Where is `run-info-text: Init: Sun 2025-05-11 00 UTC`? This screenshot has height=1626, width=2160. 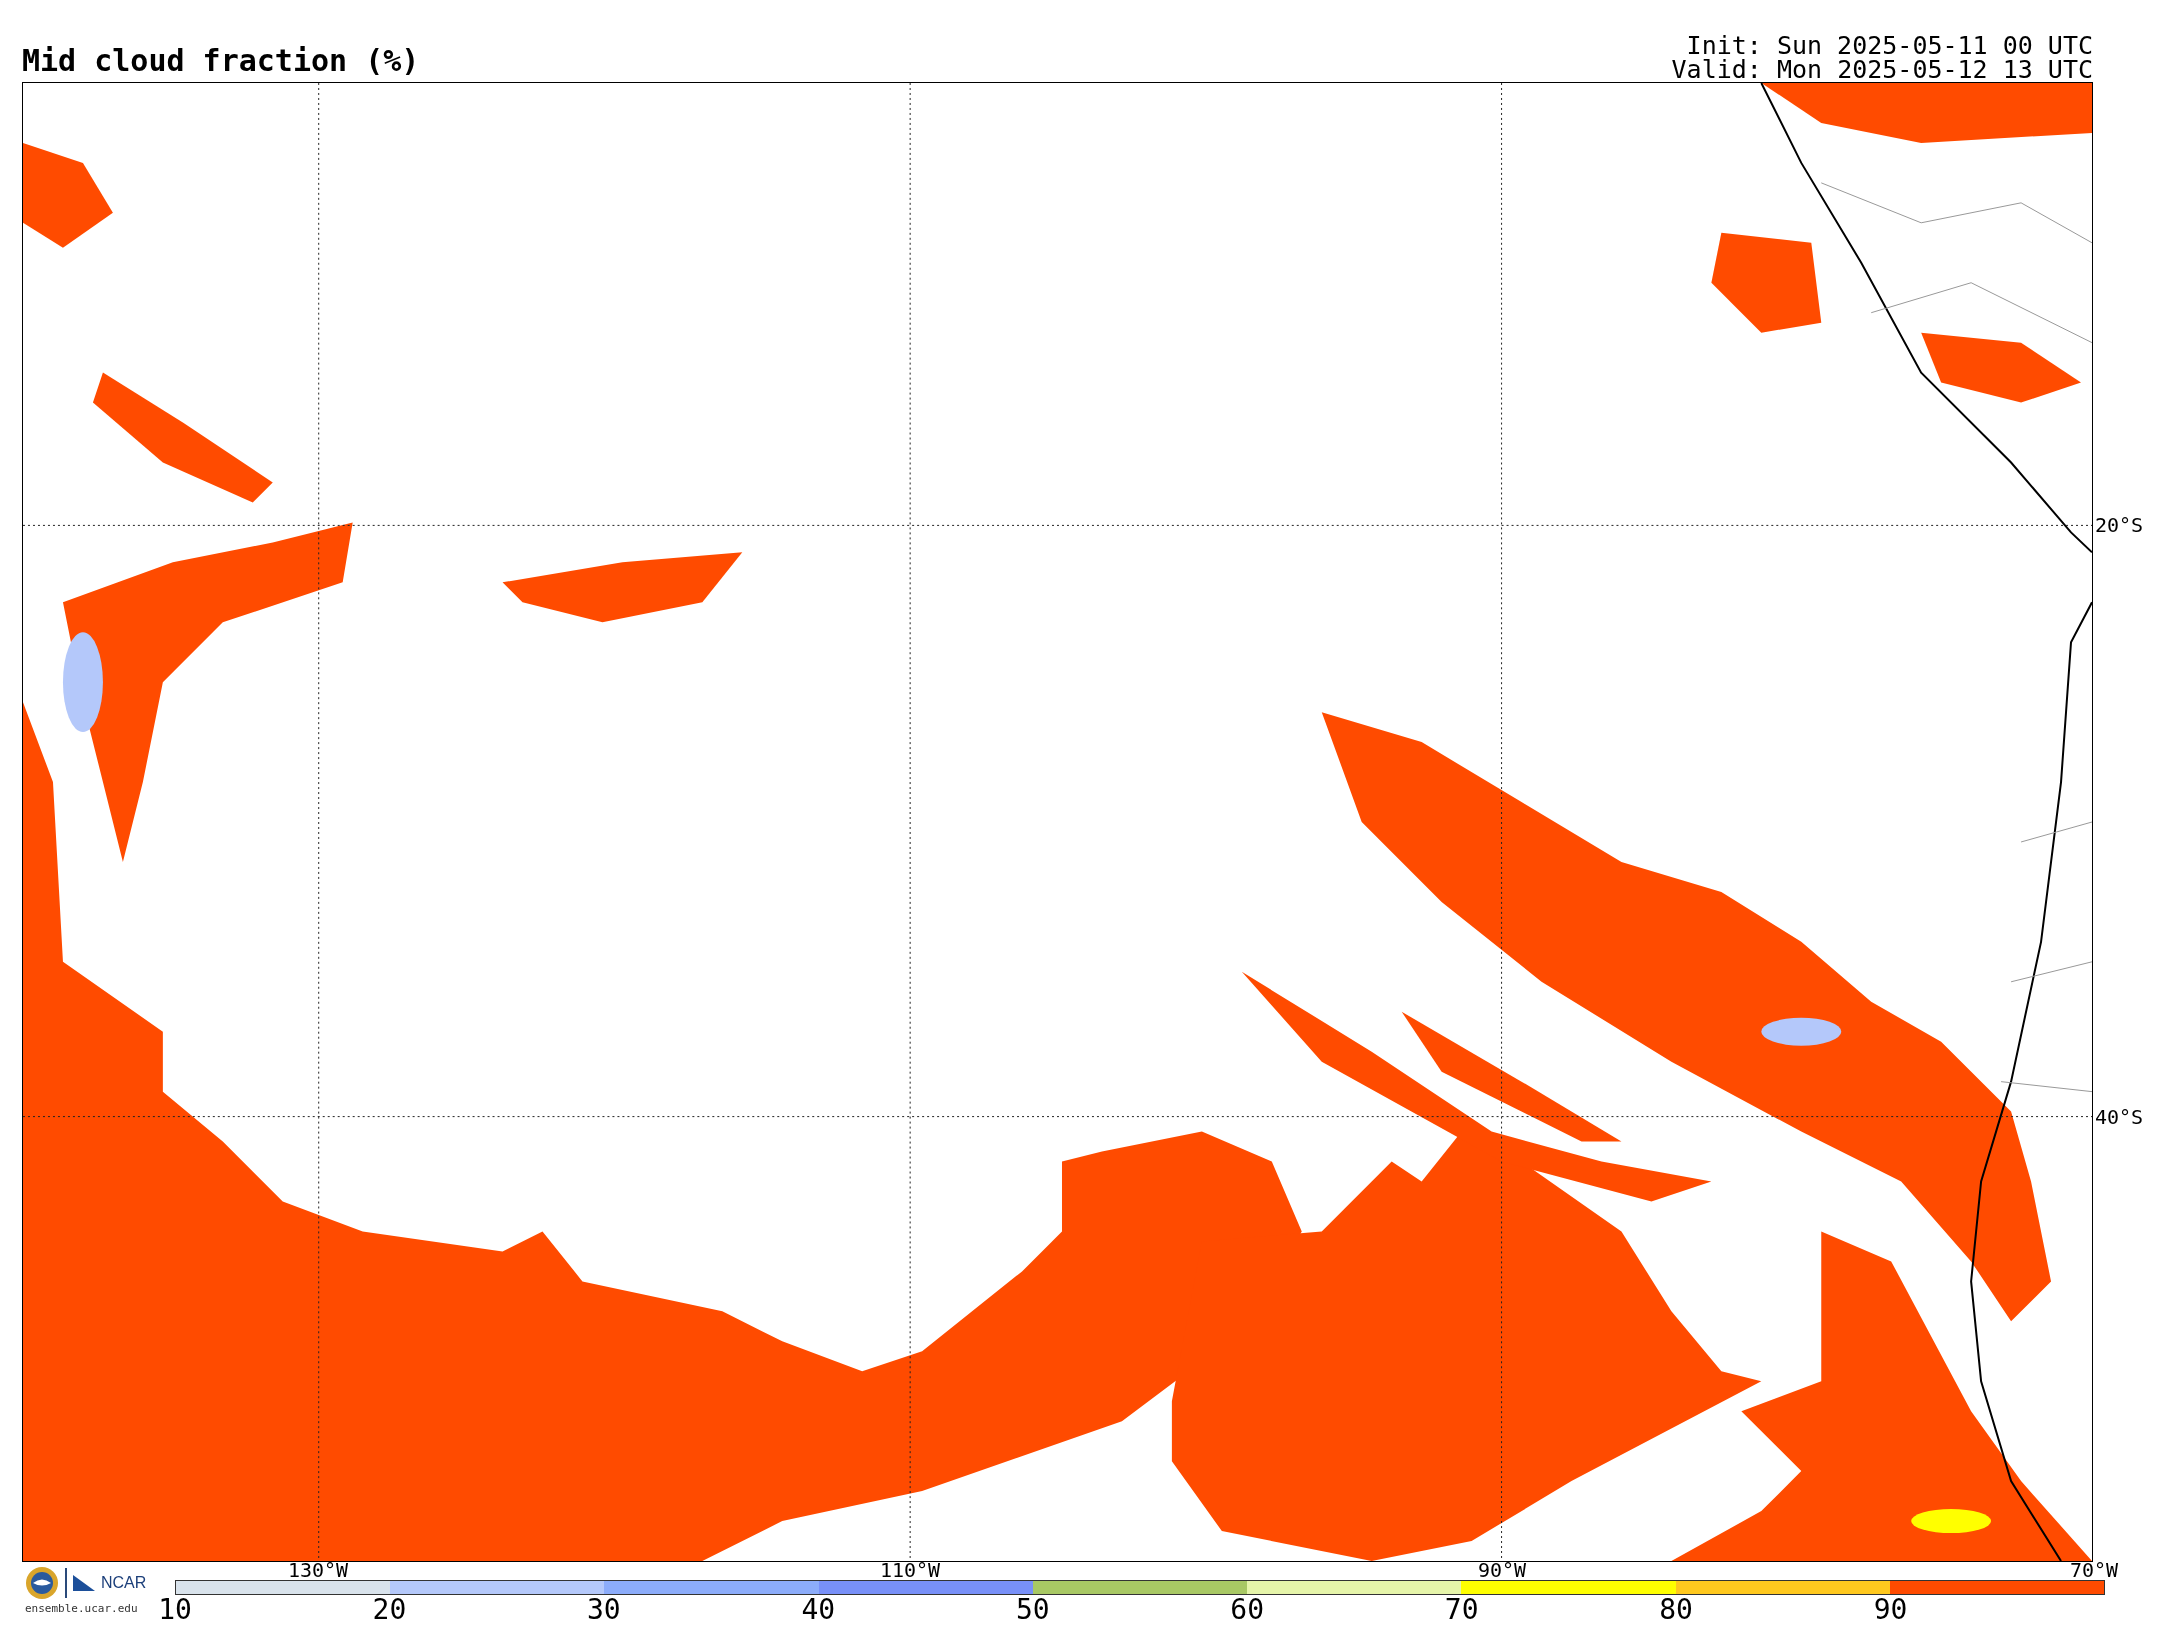
run-info-text: Init: Sun 2025-05-11 00 UTC is located at coordinates (1889, 46).